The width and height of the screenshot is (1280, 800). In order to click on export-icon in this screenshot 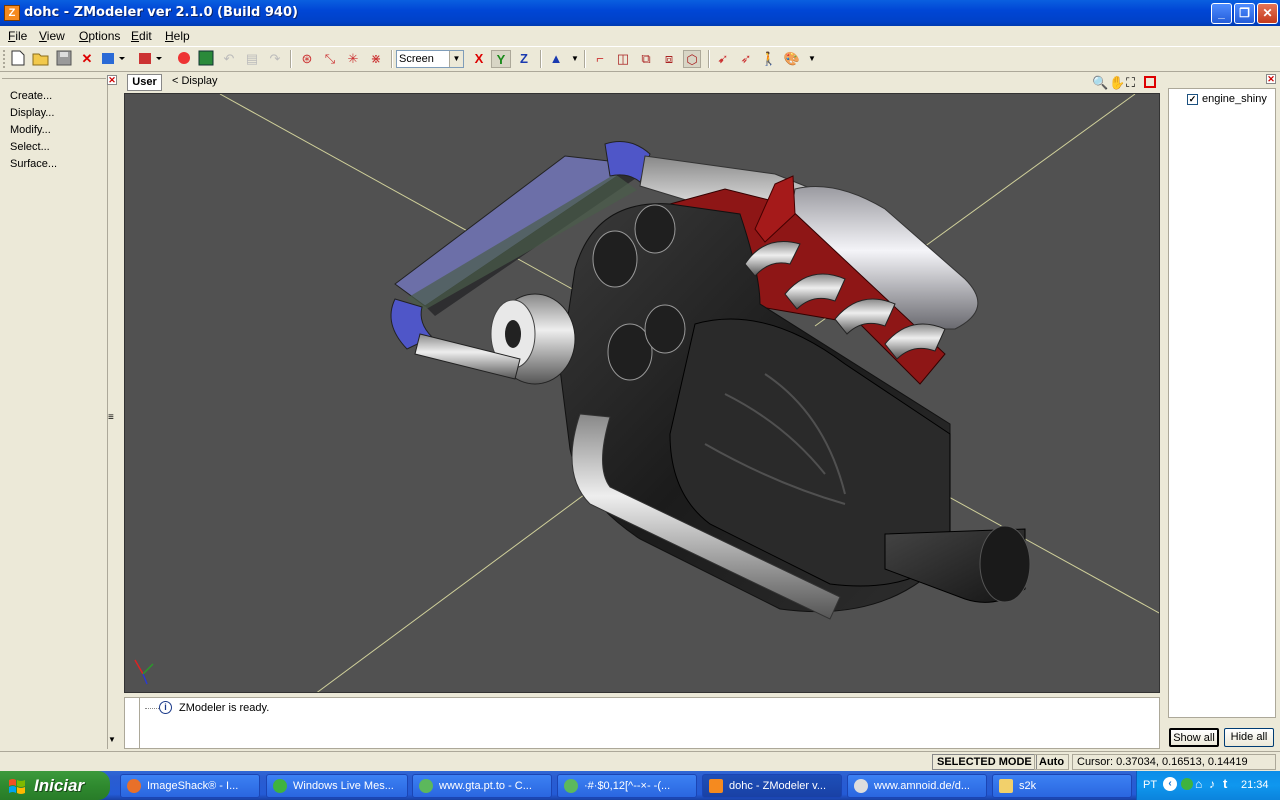, I will do `click(150, 59)`.